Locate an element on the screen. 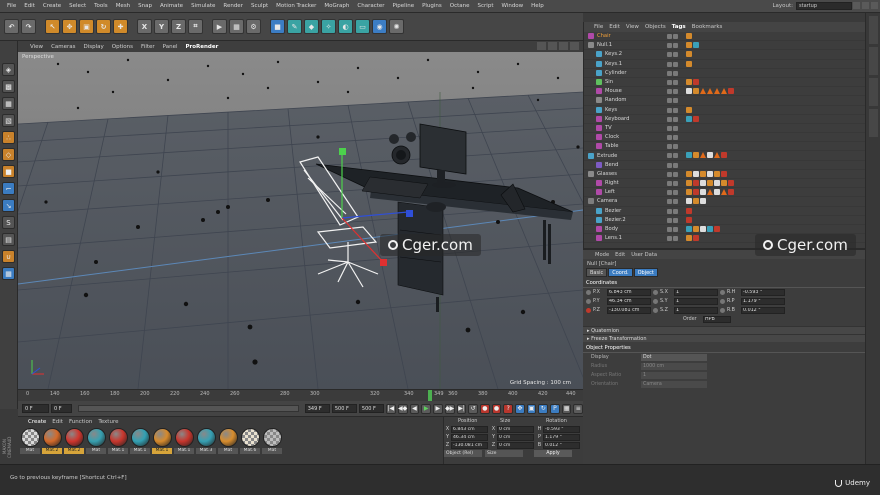  om-menu-edit: Edit is located at coordinates (614, 27).